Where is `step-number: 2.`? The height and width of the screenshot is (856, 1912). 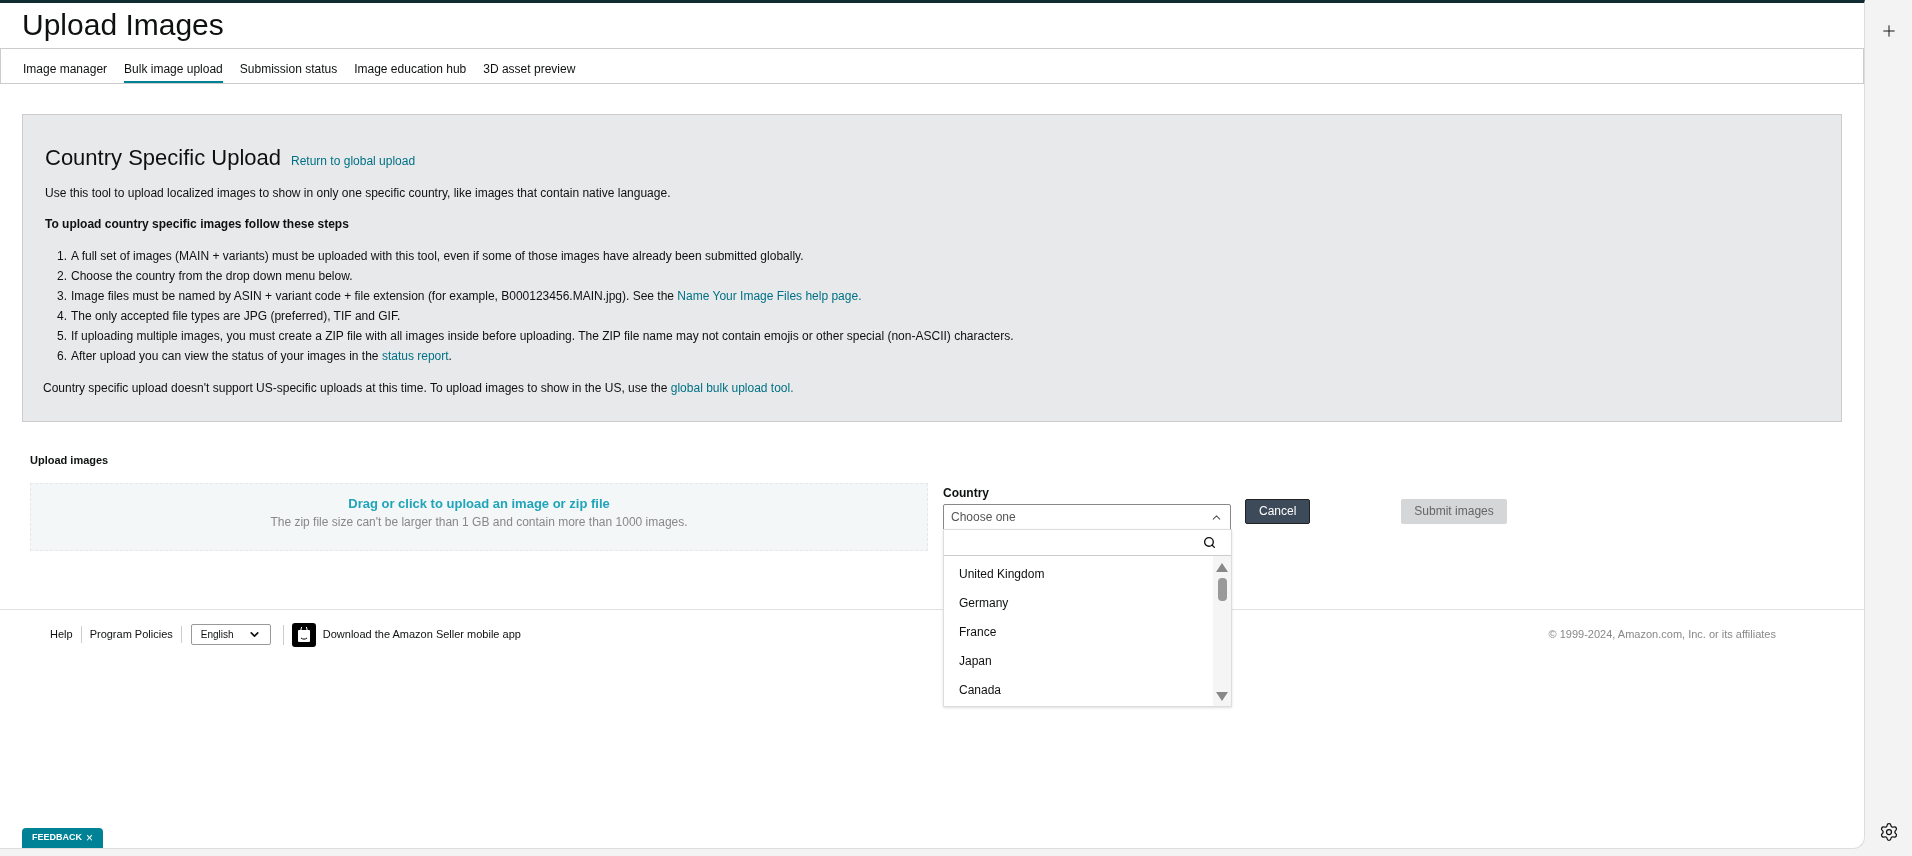
step-number: 2. is located at coordinates (62, 276).